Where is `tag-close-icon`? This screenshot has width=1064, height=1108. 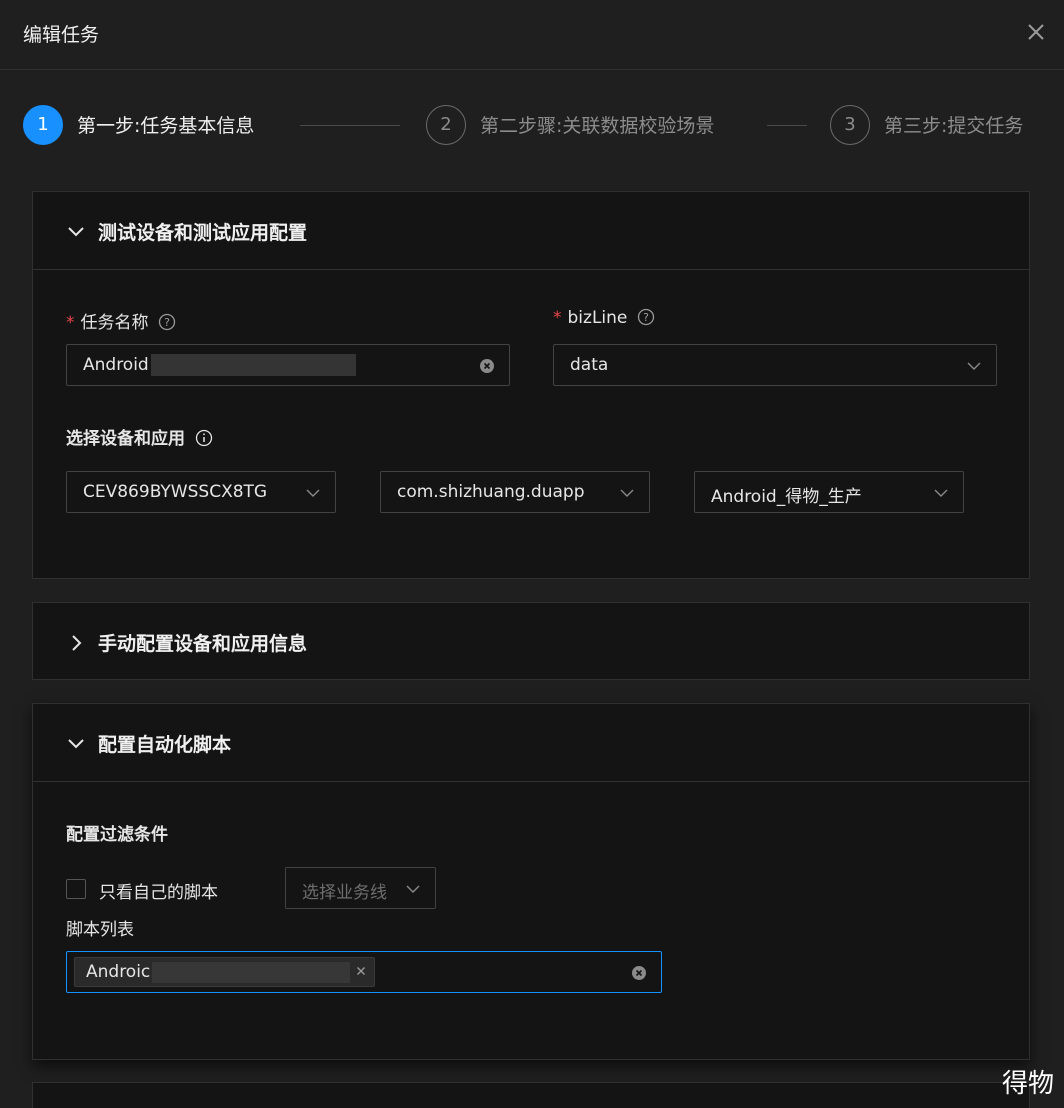 tag-close-icon is located at coordinates (361, 971).